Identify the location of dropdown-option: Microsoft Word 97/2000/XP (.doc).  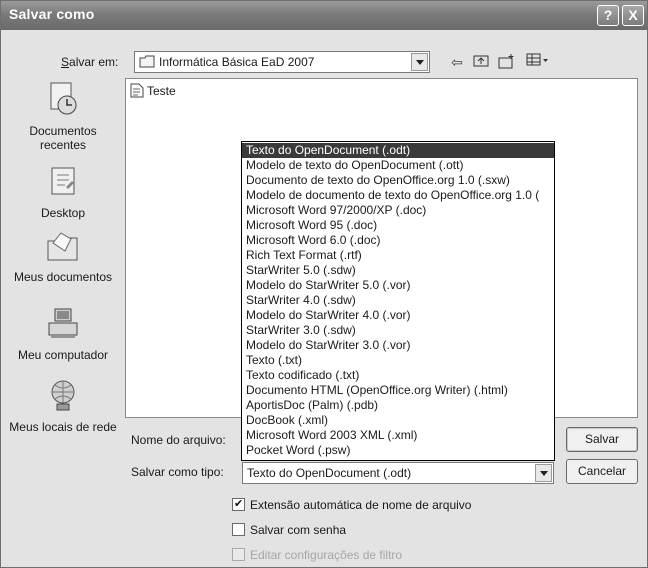
(398, 210).